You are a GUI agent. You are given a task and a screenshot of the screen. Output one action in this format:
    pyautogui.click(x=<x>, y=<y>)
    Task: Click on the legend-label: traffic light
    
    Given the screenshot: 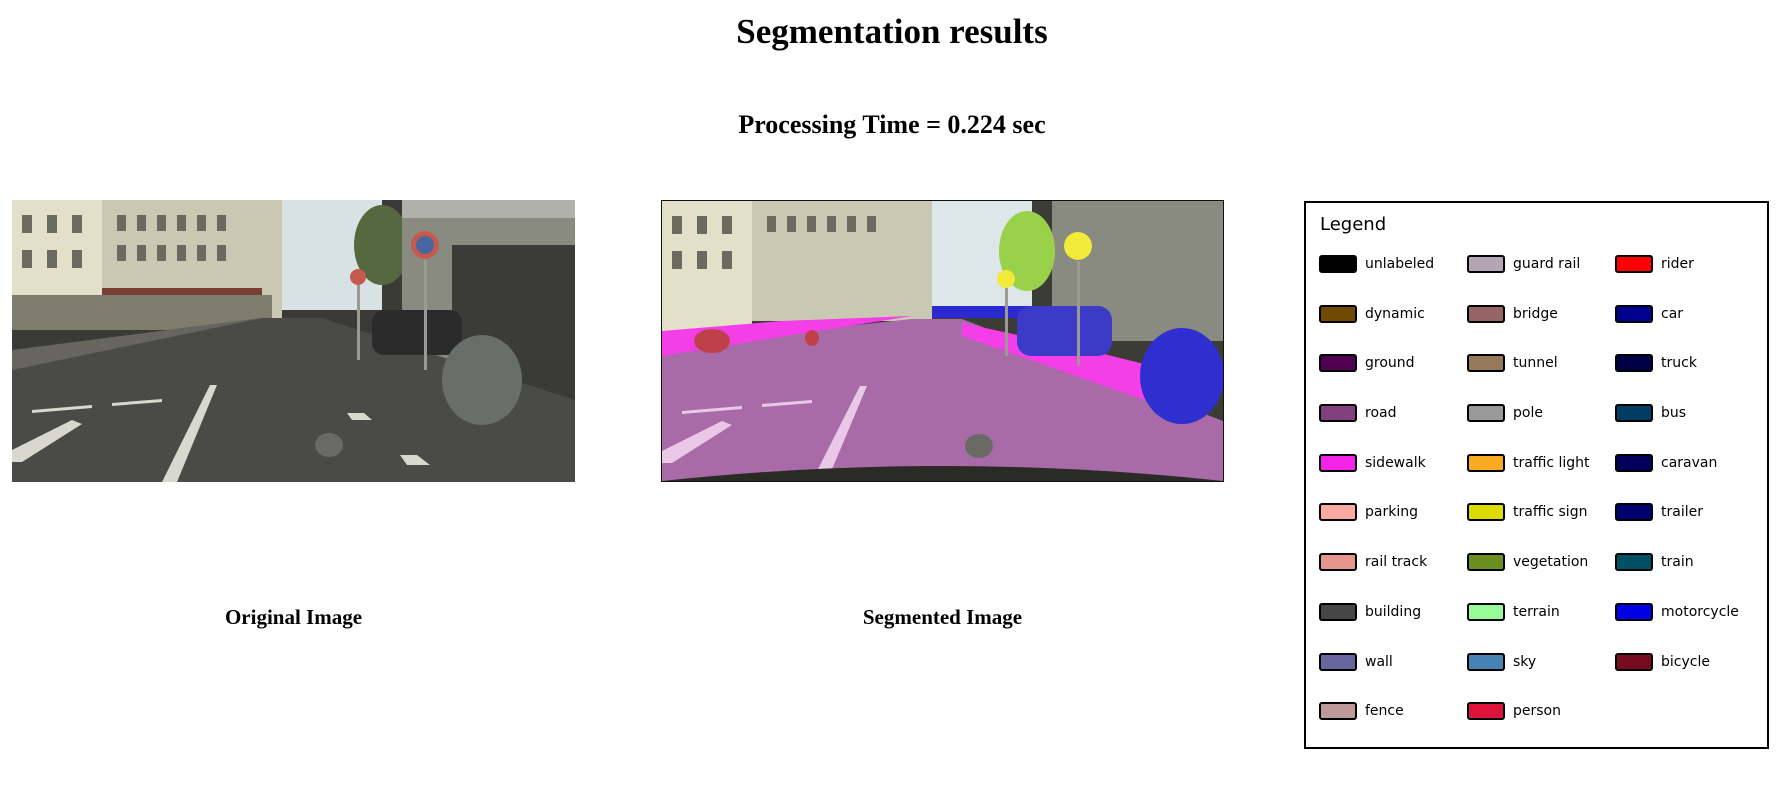 What is the action you would take?
    pyautogui.click(x=1551, y=462)
    